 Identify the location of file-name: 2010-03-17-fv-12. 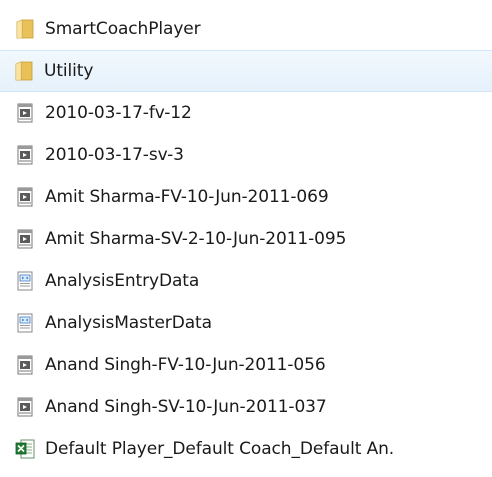
(118, 113).